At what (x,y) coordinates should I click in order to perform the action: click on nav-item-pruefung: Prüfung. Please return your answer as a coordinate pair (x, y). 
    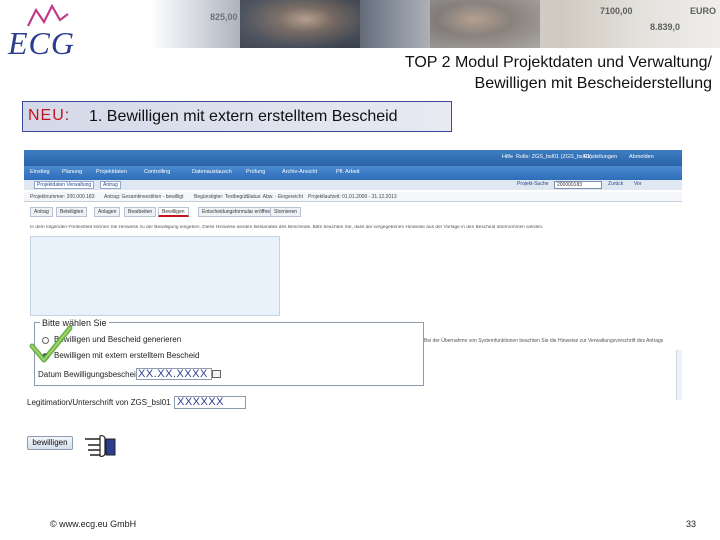
    Looking at the image, I should click on (255, 172).